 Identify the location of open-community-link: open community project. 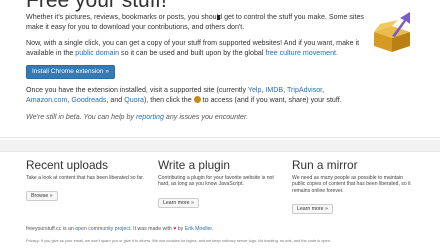
(102, 229).